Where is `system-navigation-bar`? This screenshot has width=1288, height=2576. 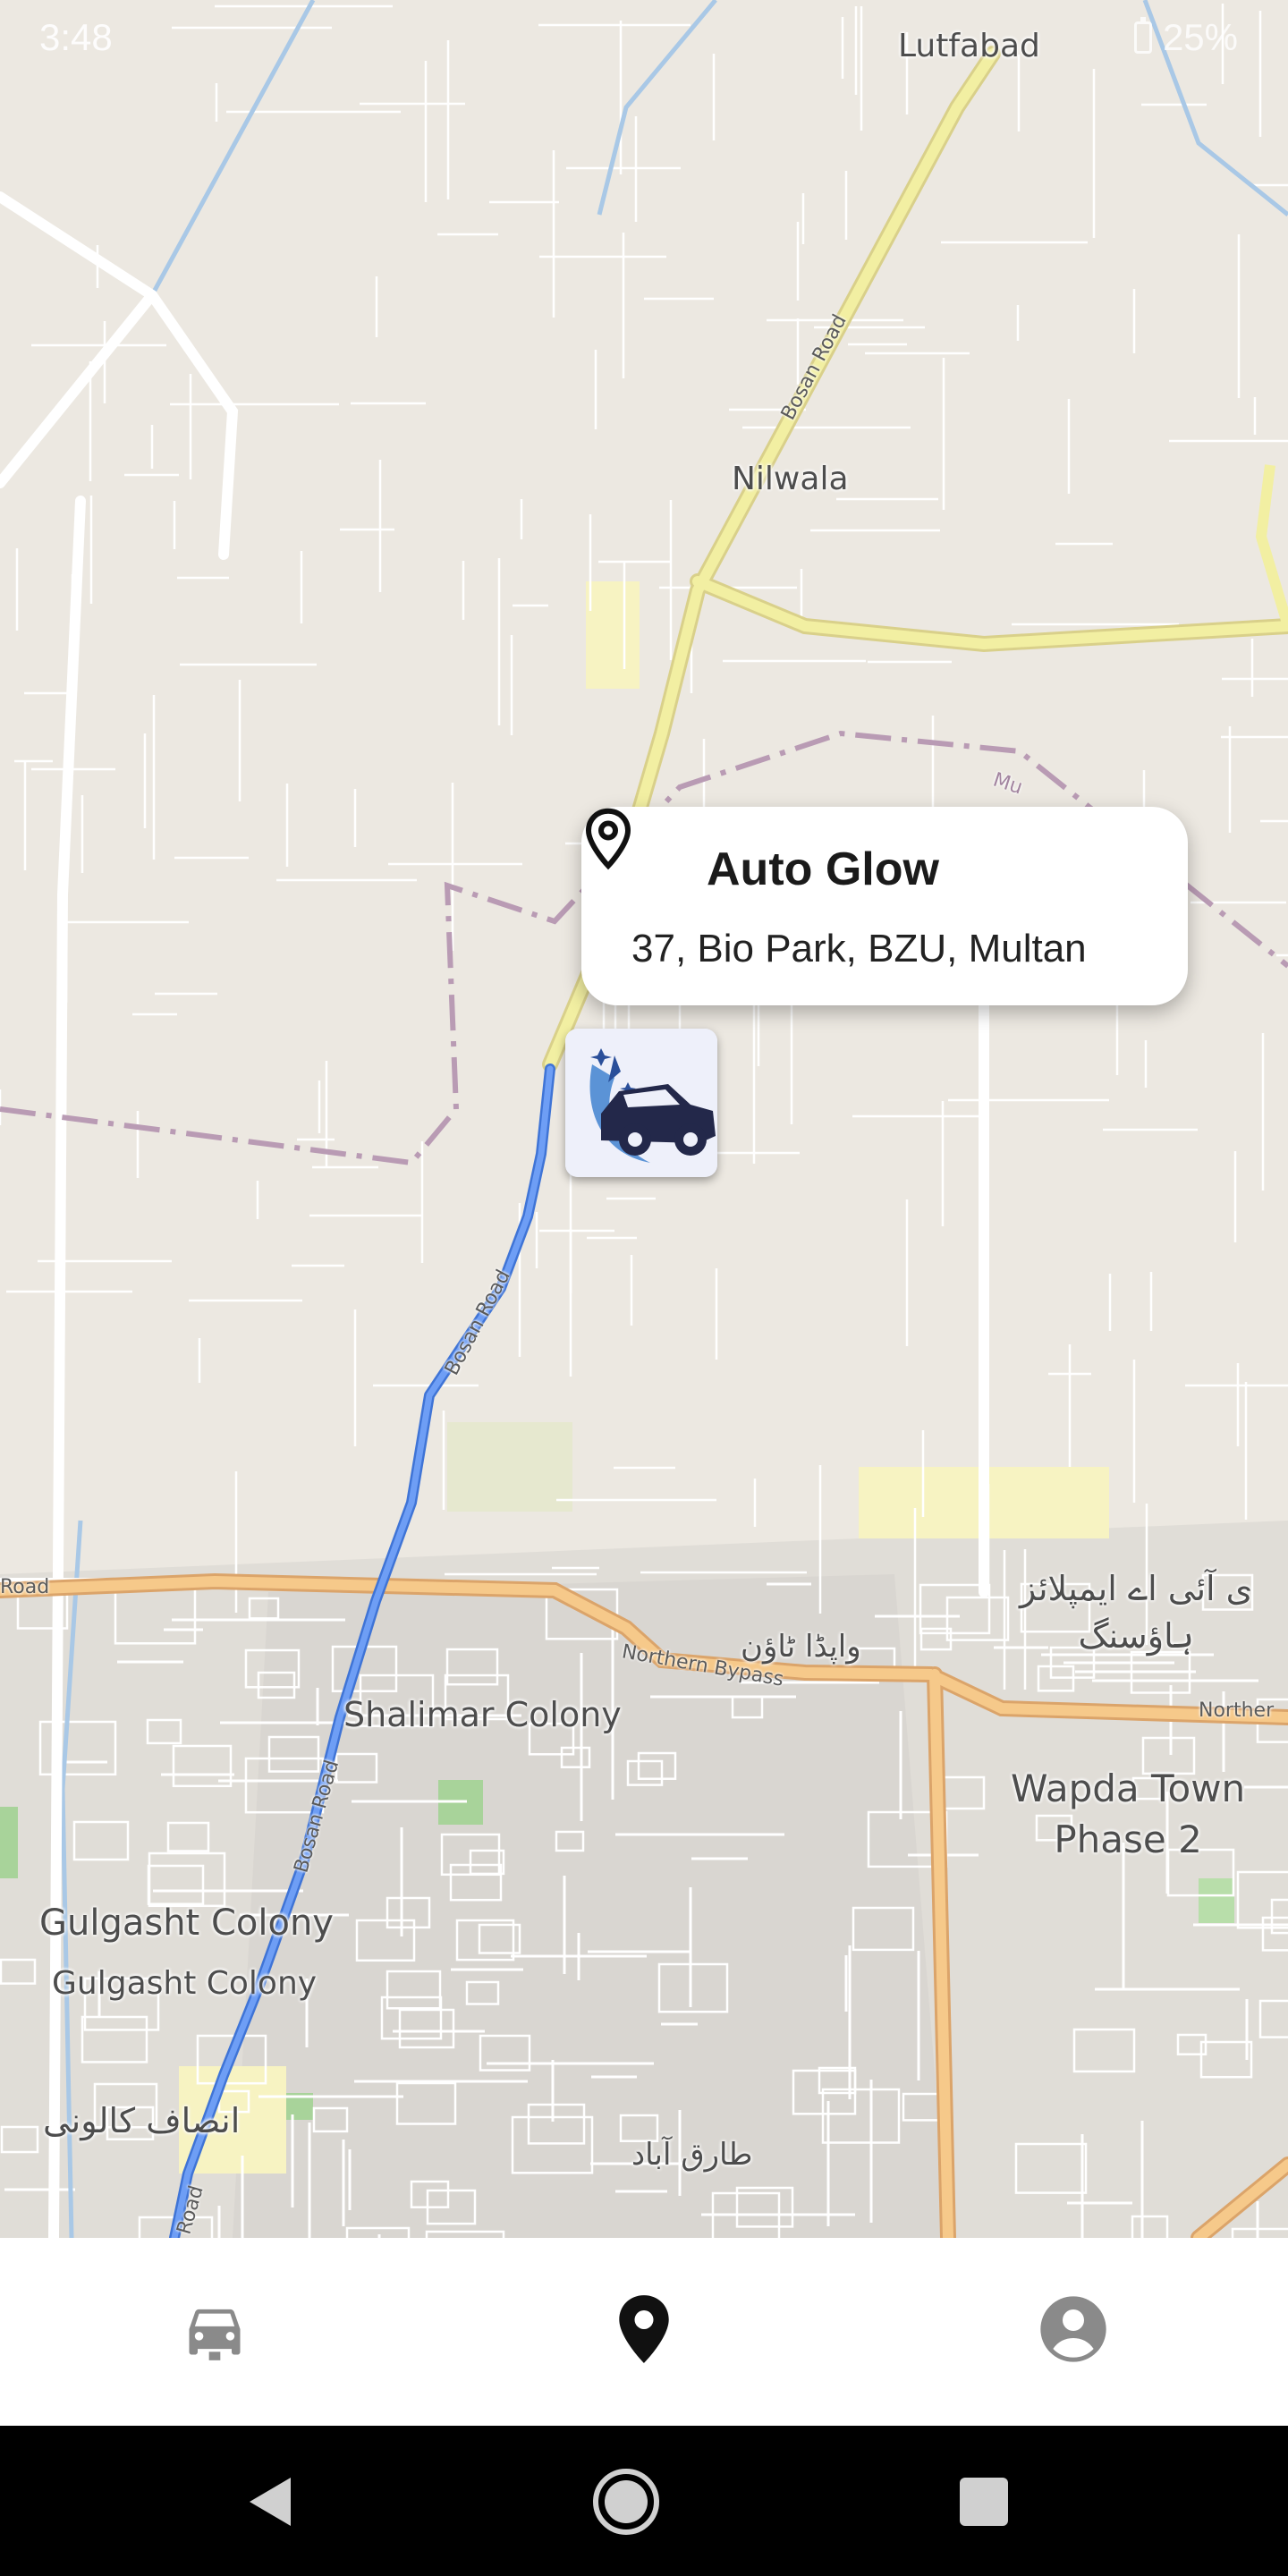 system-navigation-bar is located at coordinates (644, 2501).